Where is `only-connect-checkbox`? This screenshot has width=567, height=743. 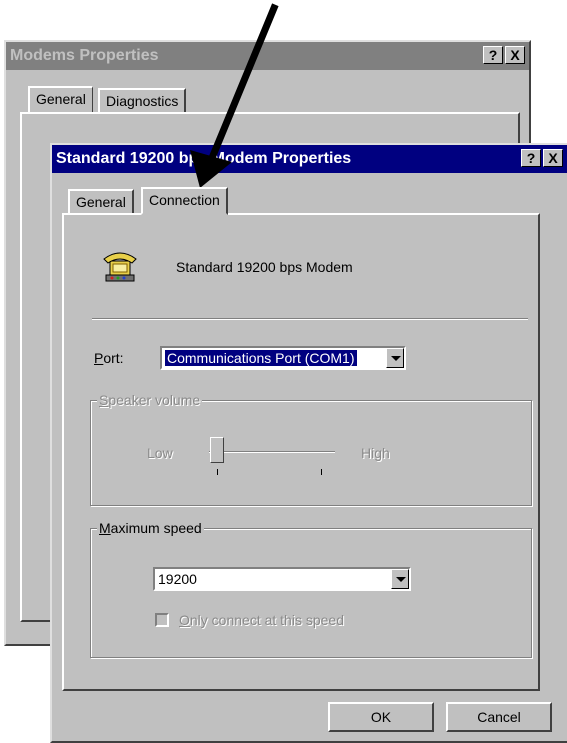
only-connect-checkbox is located at coordinates (162, 620).